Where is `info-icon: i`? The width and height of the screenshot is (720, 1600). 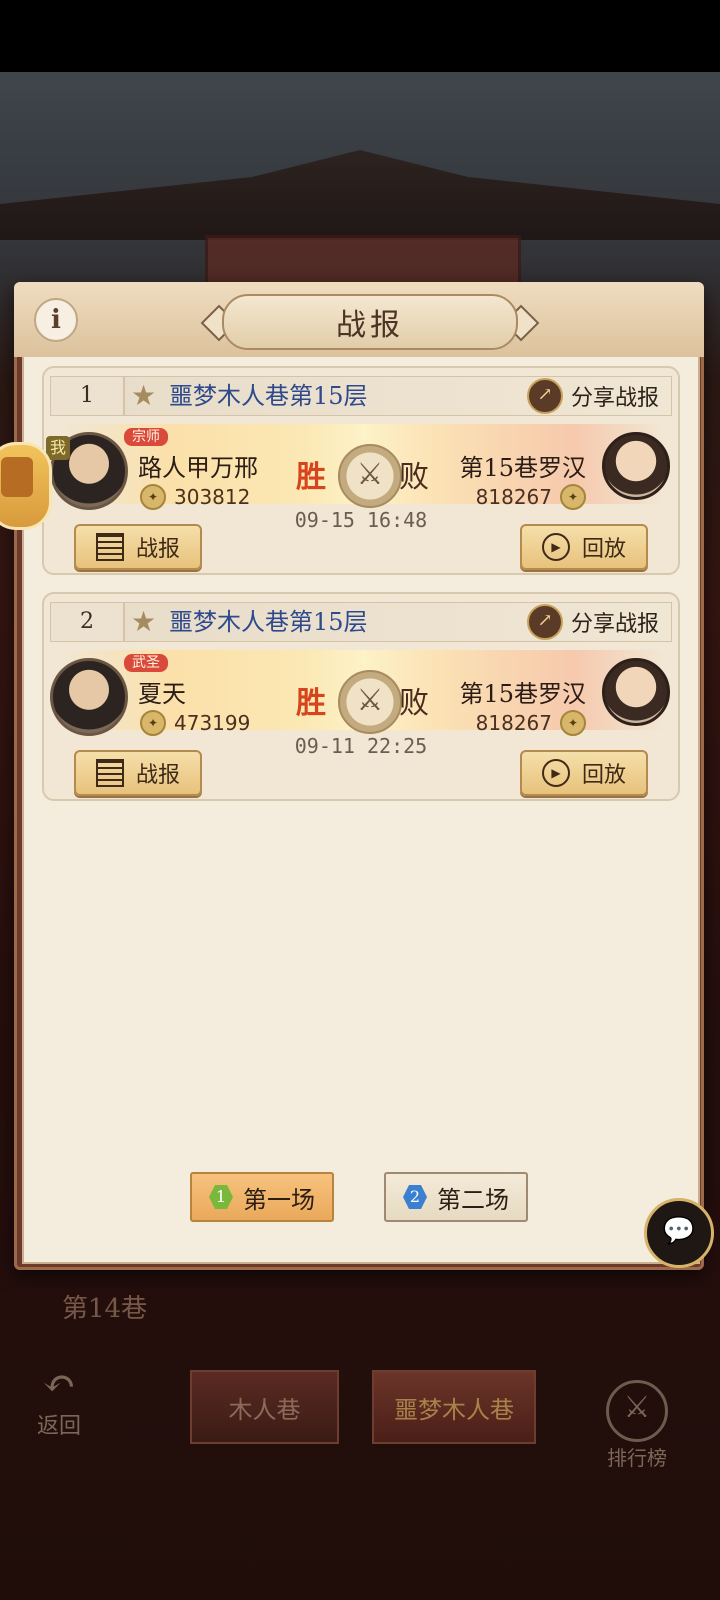 info-icon: i is located at coordinates (56, 320).